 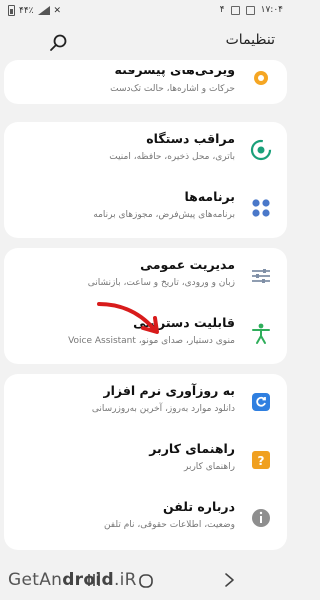 What do you see at coordinates (172, 89) in the screenshot?
I see `item-subtitle: حرکات و اشاره‌ها، حالت تک‌دست` at bounding box center [172, 89].